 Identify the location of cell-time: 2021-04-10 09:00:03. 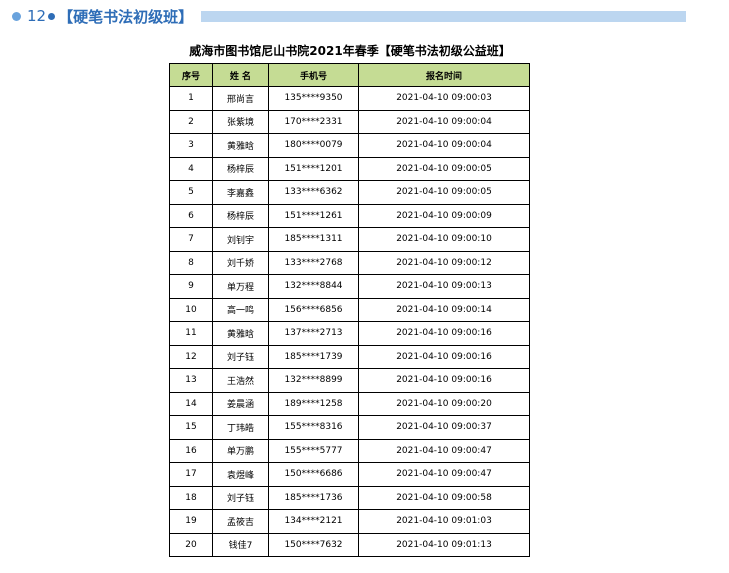
(444, 98).